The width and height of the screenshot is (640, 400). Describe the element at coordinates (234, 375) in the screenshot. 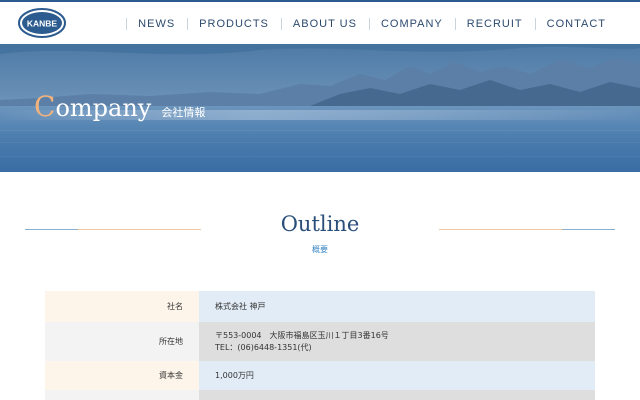

I see `capital-value: 1,000万円` at that location.